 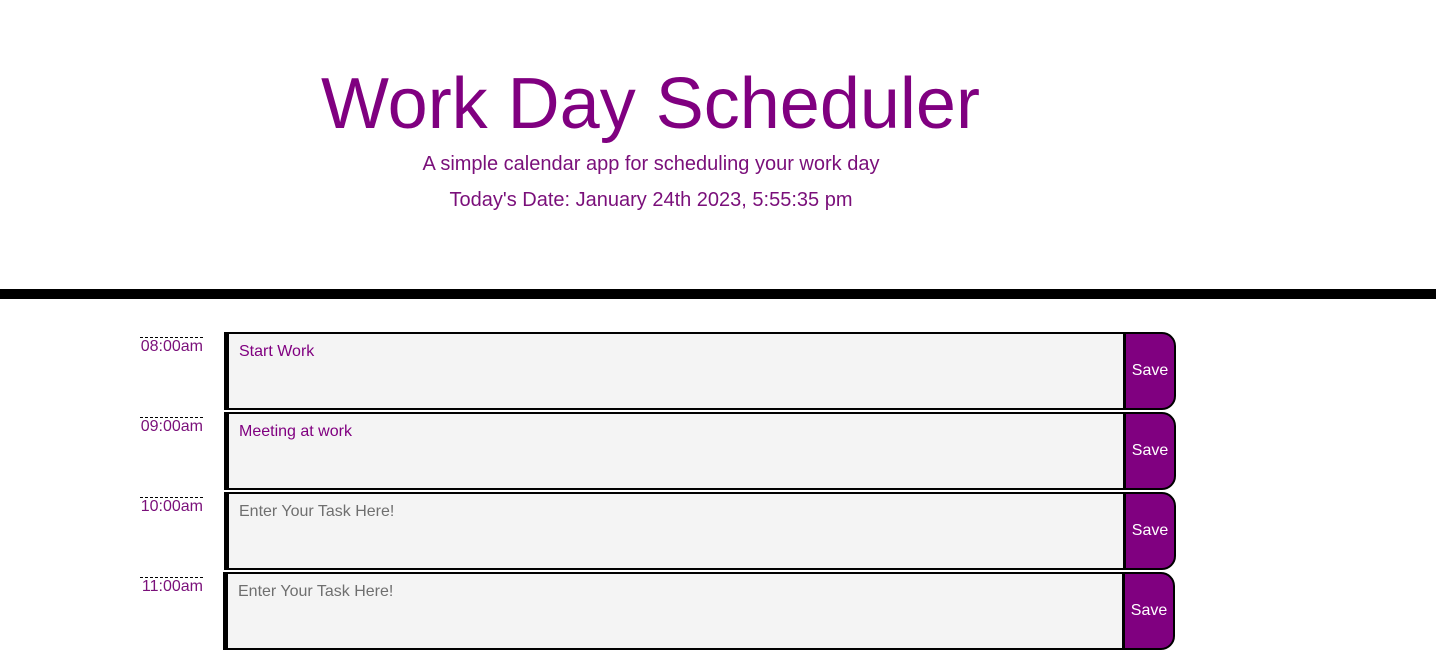 What do you see at coordinates (171, 346) in the screenshot?
I see `hour-label: 08:00am` at bounding box center [171, 346].